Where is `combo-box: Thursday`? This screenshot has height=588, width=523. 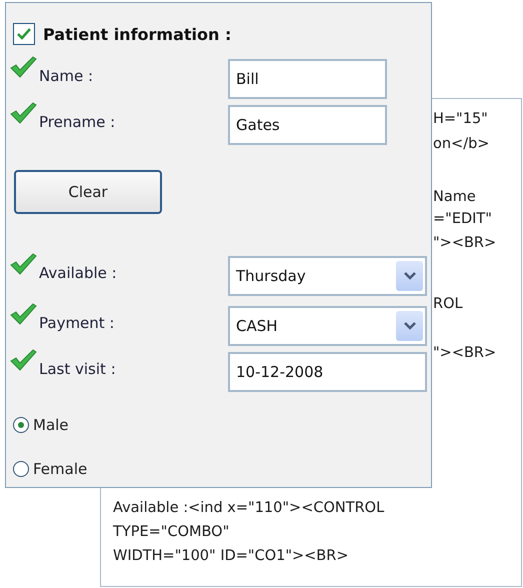
combo-box: Thursday is located at coordinates (327, 276).